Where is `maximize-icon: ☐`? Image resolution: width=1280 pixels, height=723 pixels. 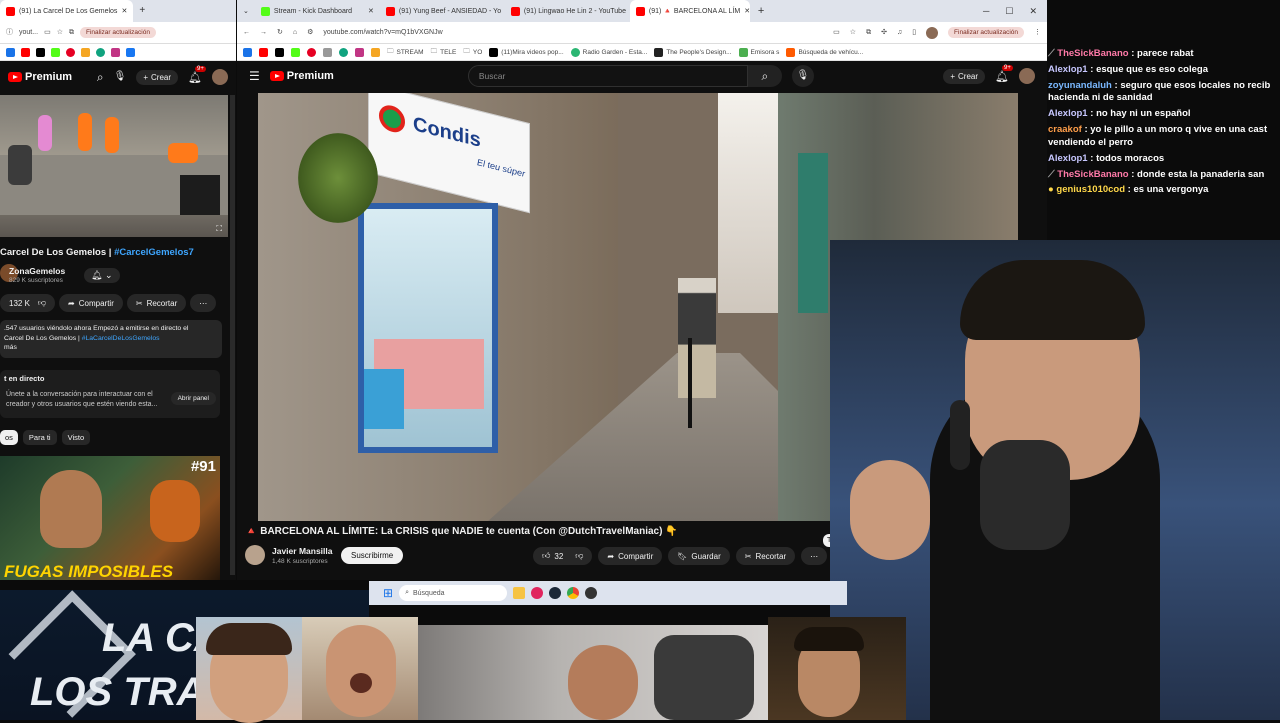 maximize-icon: ☐ is located at coordinates (1009, 11).